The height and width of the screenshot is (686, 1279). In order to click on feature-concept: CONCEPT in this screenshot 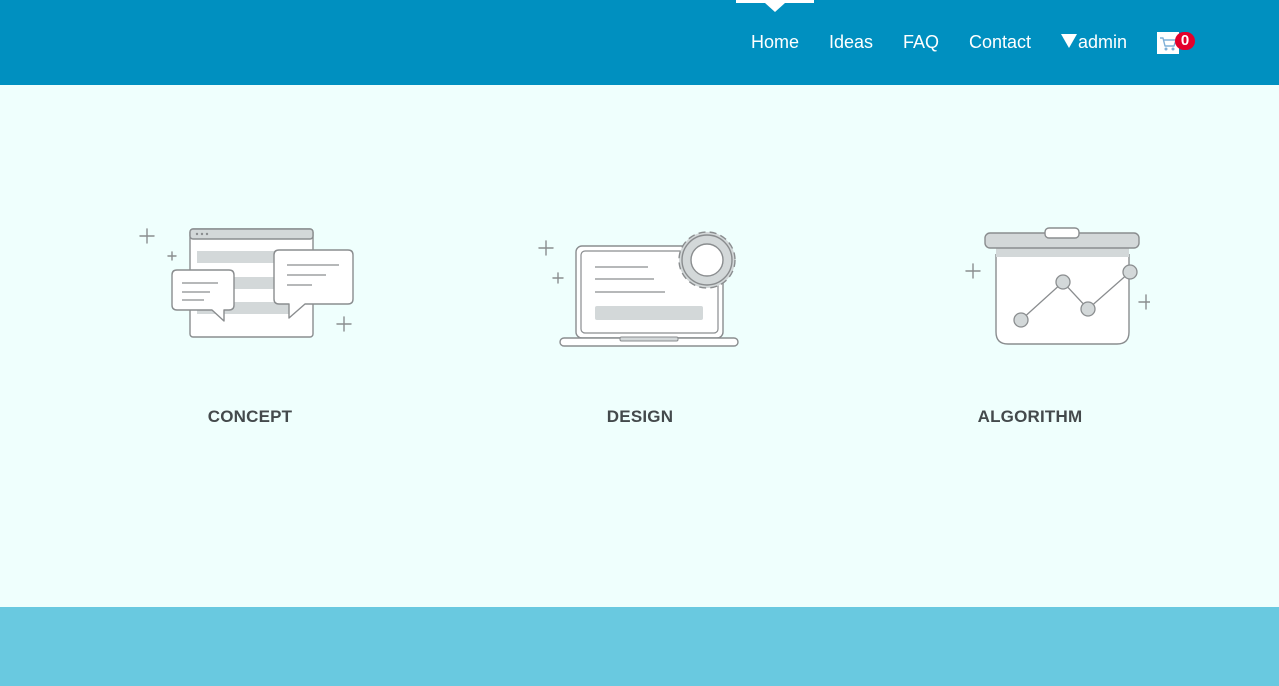, I will do `click(250, 325)`.